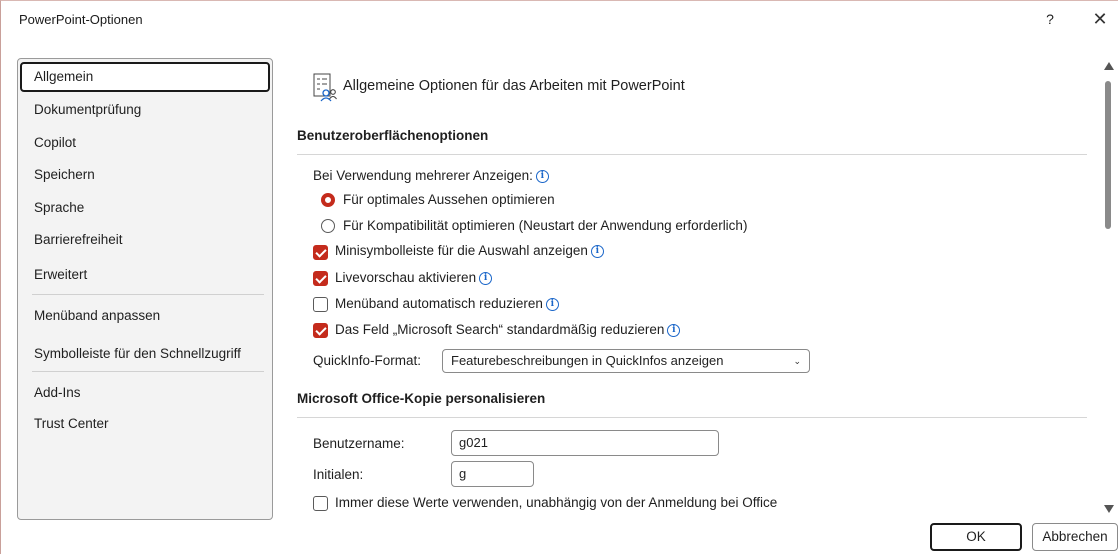 The width and height of the screenshot is (1118, 554). Describe the element at coordinates (145, 240) in the screenshot. I see `sidebar-item-barrierefreiheit: Barrierefreiheit` at that location.